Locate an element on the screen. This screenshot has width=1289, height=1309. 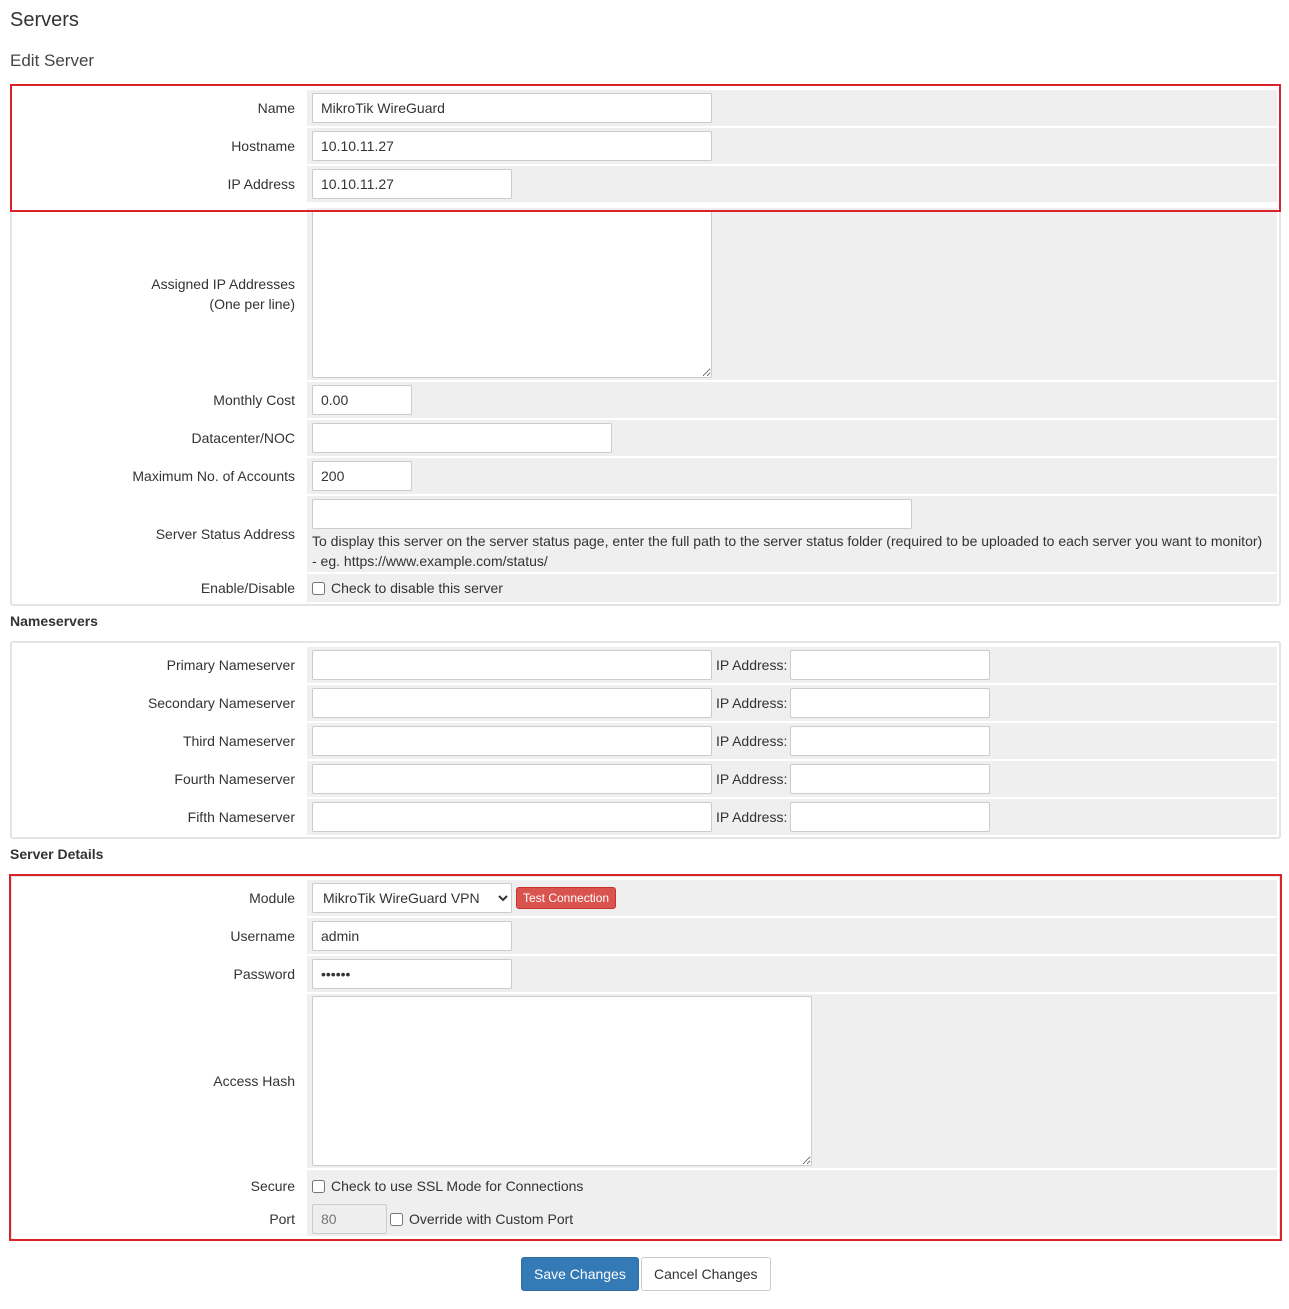
status-address-label: Server Status Address is located at coordinates (159, 534).